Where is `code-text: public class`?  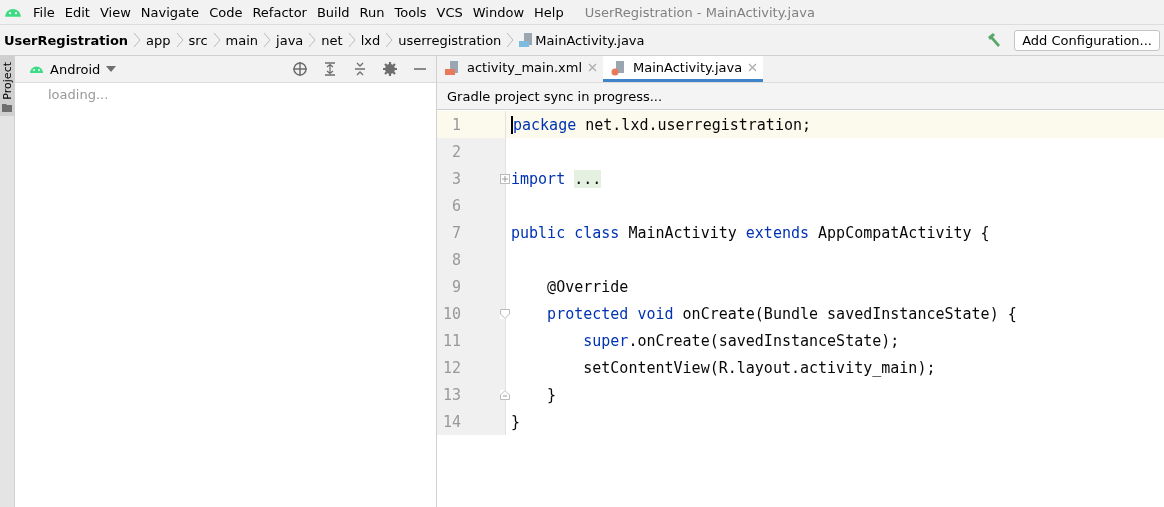 code-text: public class is located at coordinates (565, 232).